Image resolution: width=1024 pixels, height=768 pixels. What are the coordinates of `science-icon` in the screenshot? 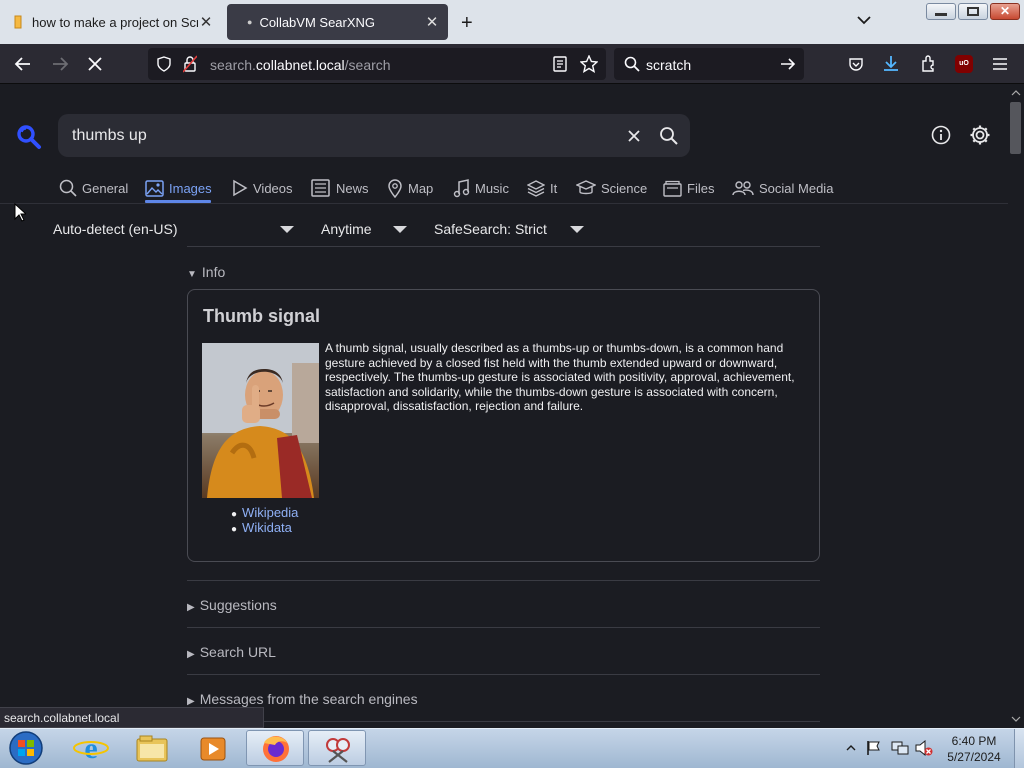 It's located at (586, 187).